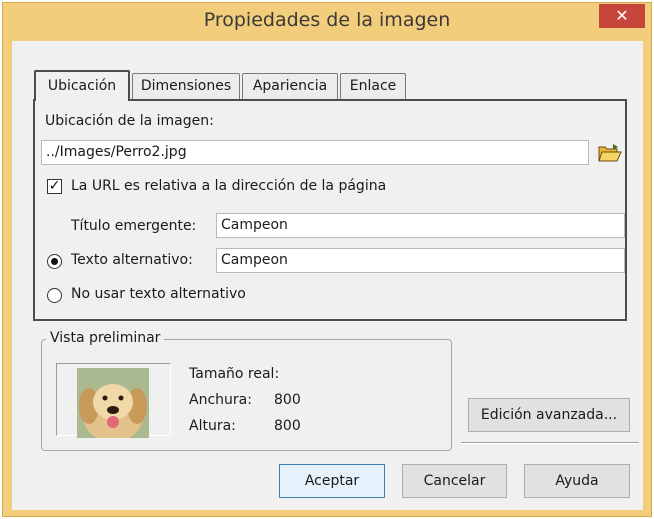 This screenshot has width=654, height=519. I want to click on accept-button: Aceptar, so click(332, 481).